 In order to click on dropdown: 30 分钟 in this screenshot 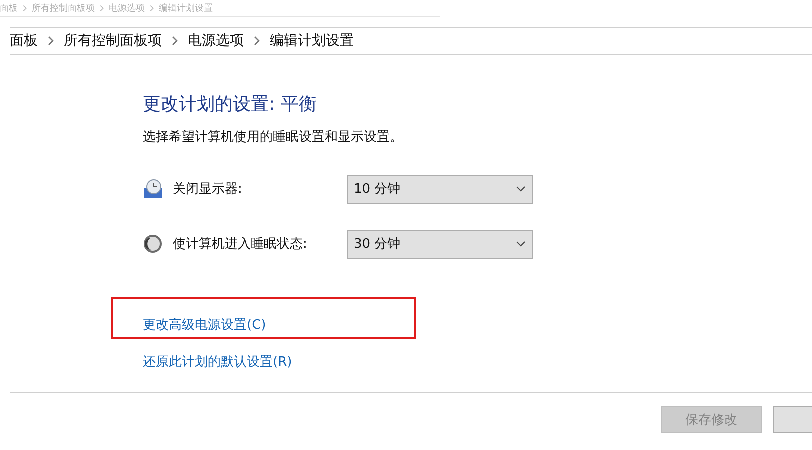, I will do `click(440, 244)`.